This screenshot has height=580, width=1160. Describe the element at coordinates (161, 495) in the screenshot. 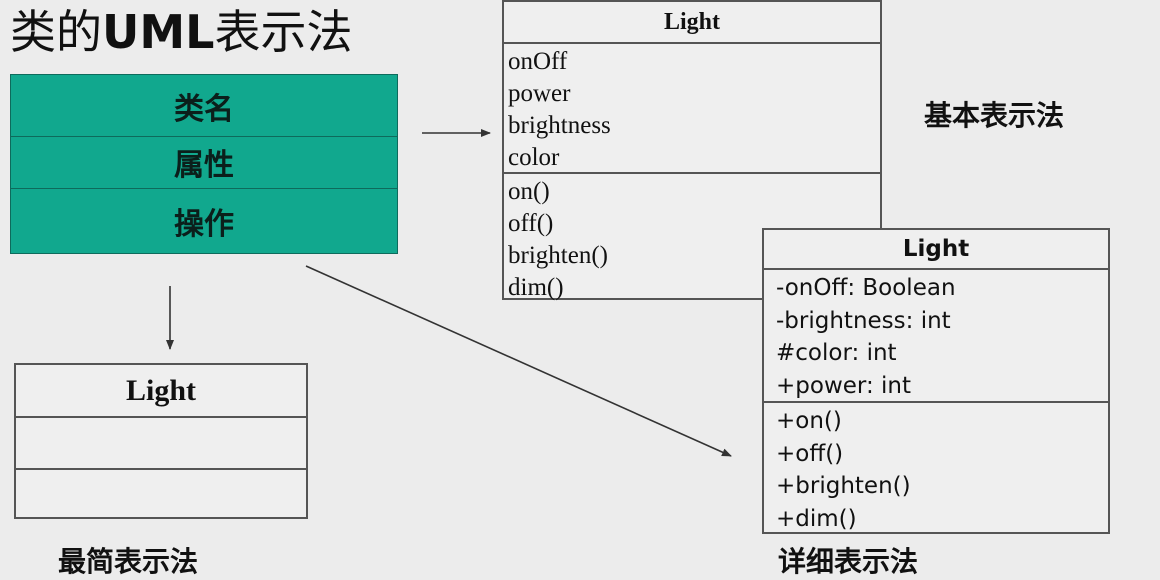

I see `empty-operation-section` at that location.